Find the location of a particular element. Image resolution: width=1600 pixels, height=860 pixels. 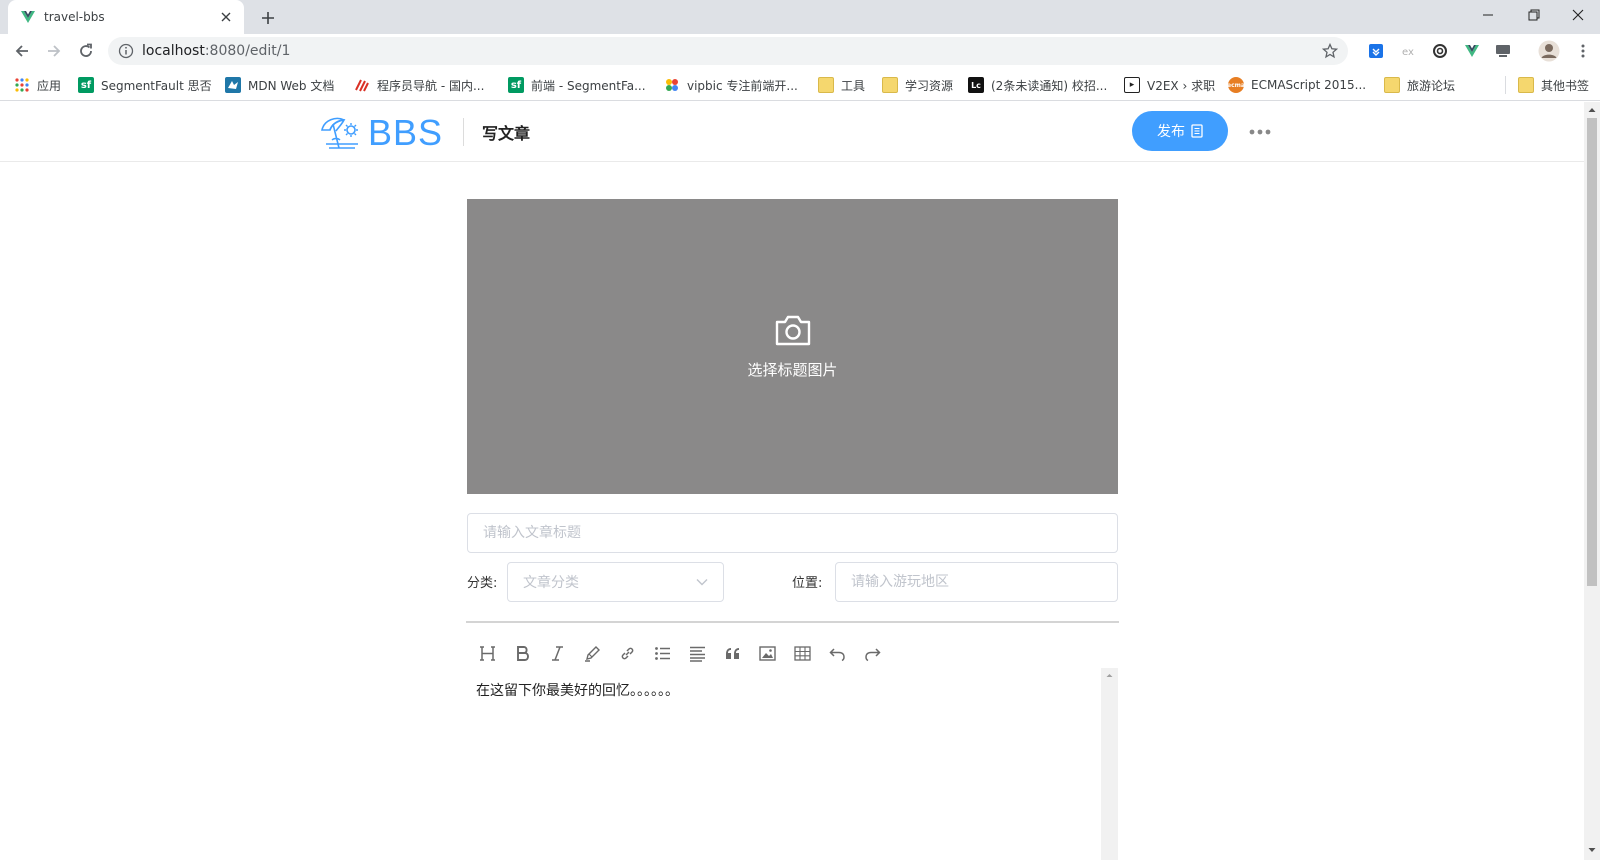

document-icon is located at coordinates (1197, 131).